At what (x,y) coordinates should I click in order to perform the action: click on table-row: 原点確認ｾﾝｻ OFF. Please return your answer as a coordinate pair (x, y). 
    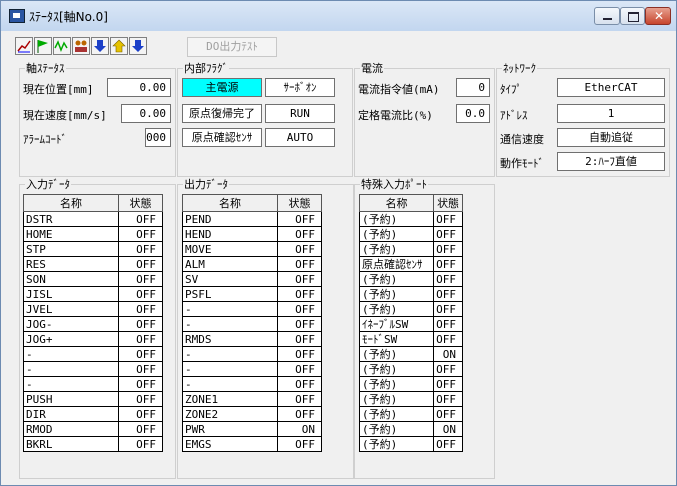
    Looking at the image, I should click on (410, 264).